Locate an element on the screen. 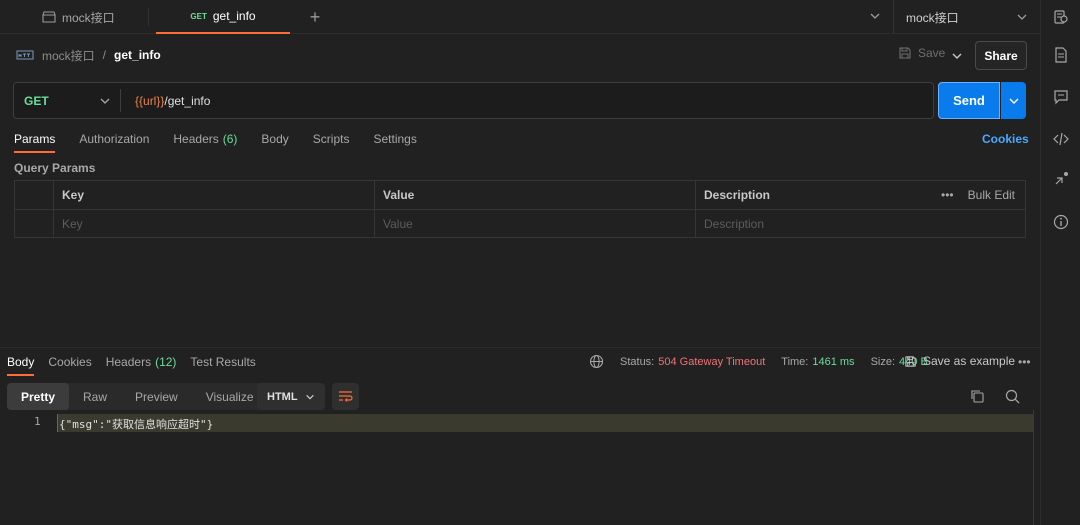 Image resolution: width=1080 pixels, height=525 pixels. response-tab-test-results: Test Results is located at coordinates (222, 362).